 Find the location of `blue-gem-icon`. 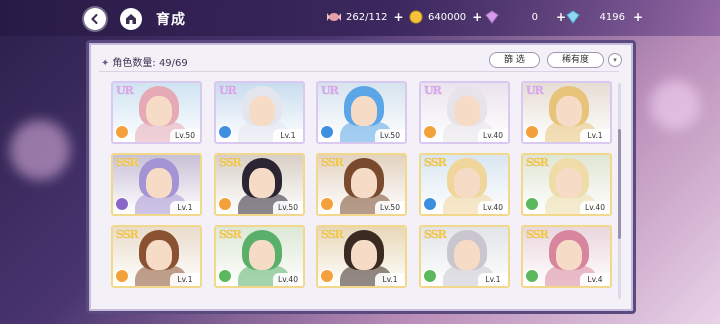

blue-gem-icon is located at coordinates (573, 17).